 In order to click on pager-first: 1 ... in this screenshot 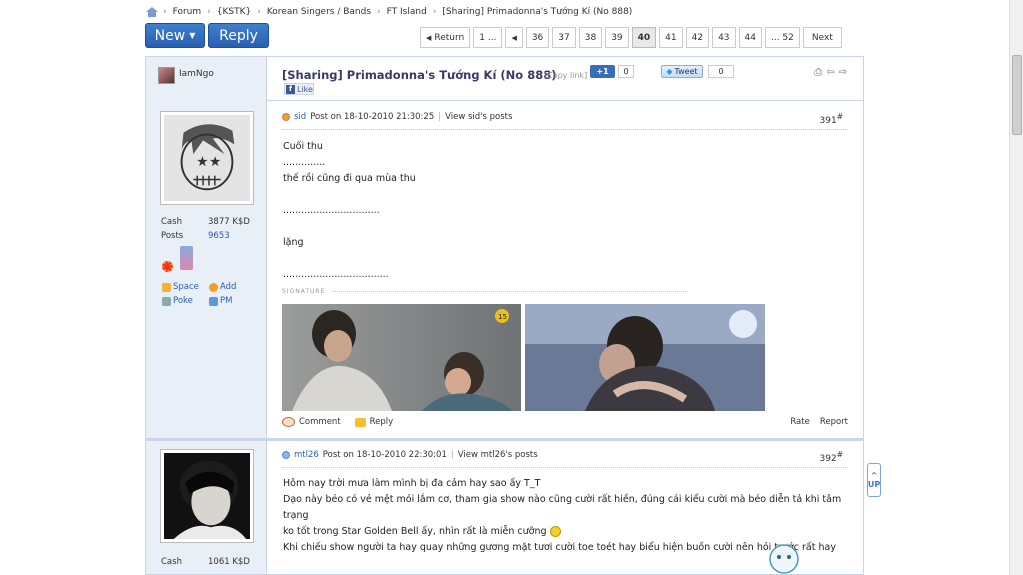, I will do `click(488, 37)`.